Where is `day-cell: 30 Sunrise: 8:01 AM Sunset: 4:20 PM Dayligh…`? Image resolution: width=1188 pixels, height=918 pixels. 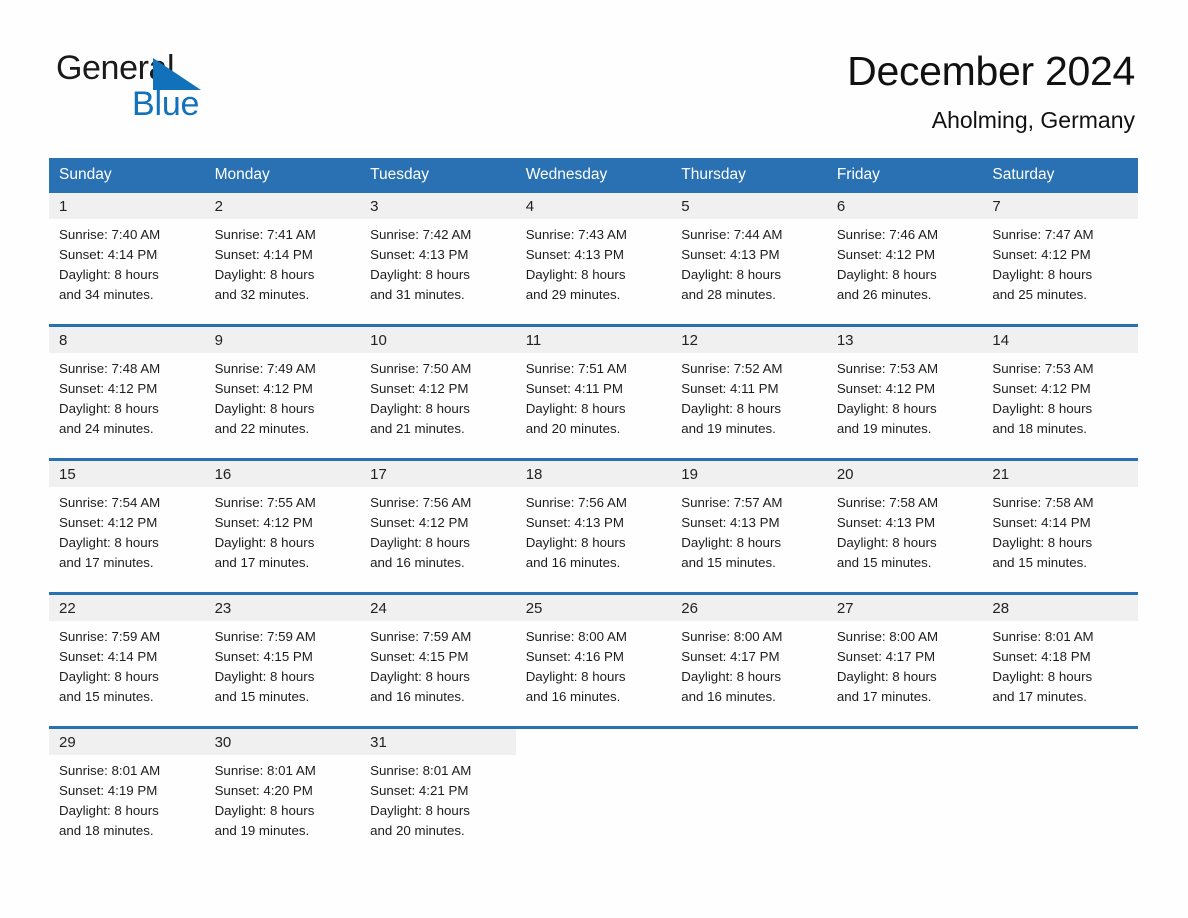
day-cell: 30 Sunrise: 8:01 AM Sunset: 4:20 PM Dayligh… is located at coordinates (282, 793).